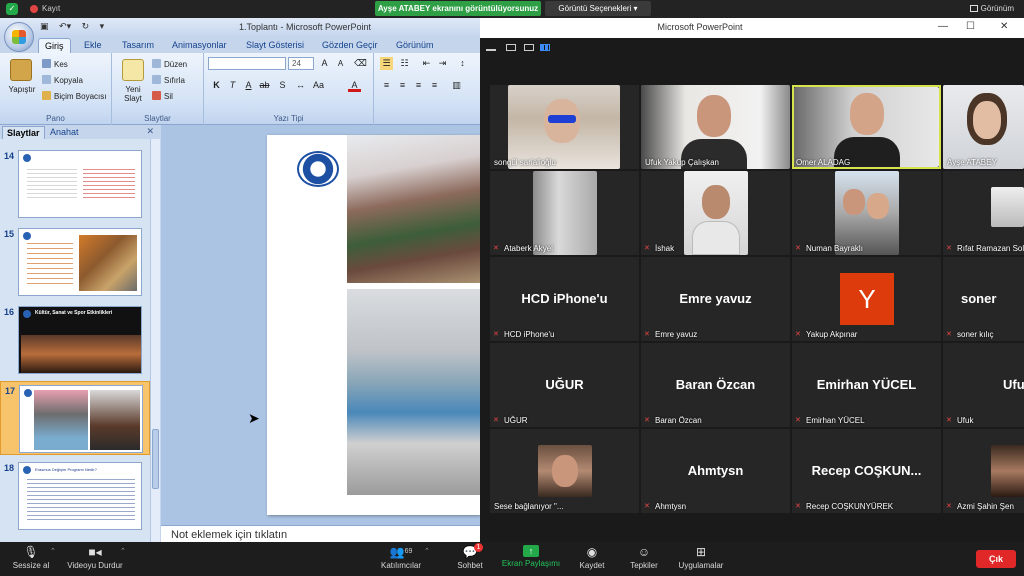  What do you see at coordinates (81, 500) in the screenshot?
I see `text-lines` at bounding box center [81, 500].